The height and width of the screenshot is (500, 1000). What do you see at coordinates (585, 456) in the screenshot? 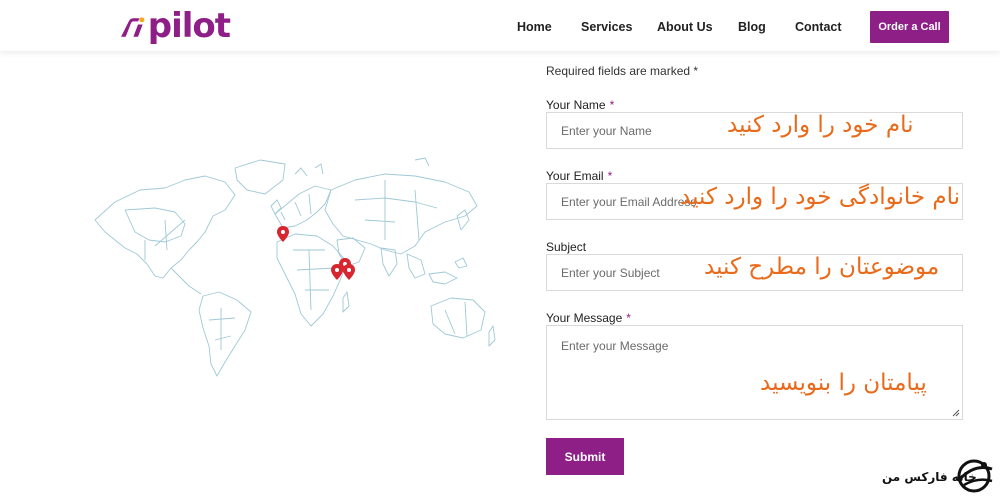
I see `submit-button: Submit` at bounding box center [585, 456].